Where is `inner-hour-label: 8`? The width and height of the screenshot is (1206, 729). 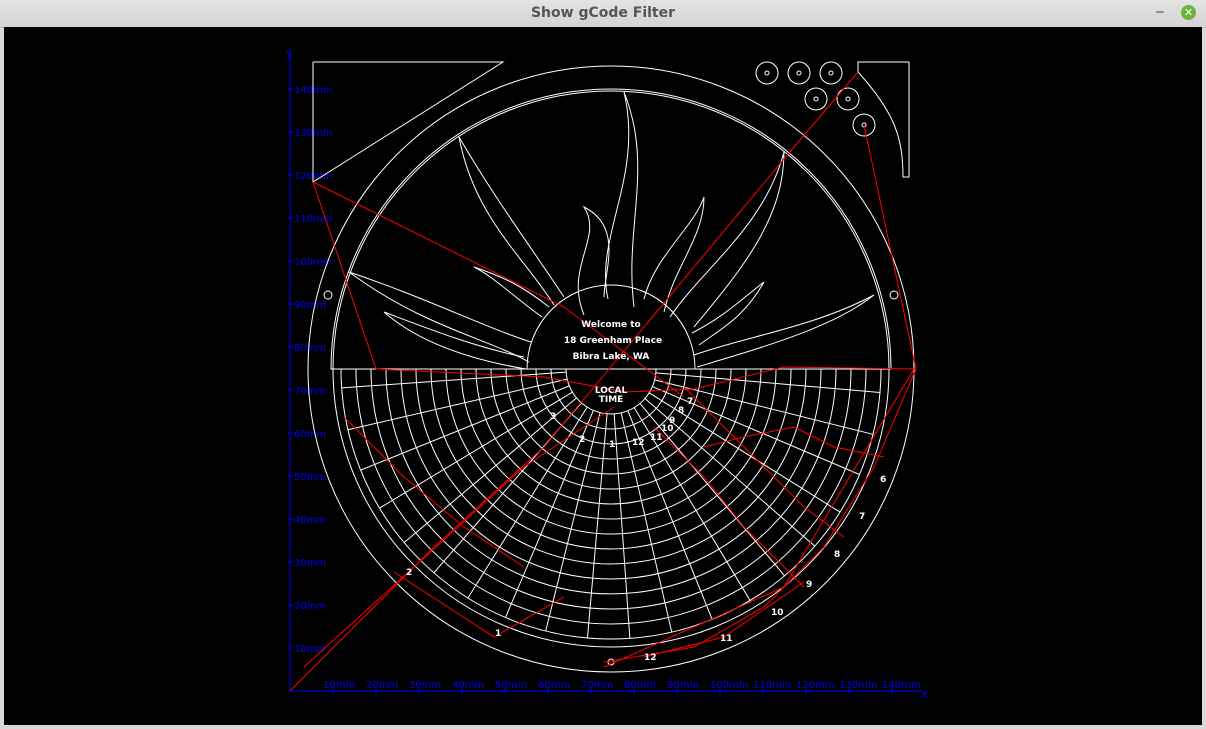 inner-hour-label: 8 is located at coordinates (681, 411).